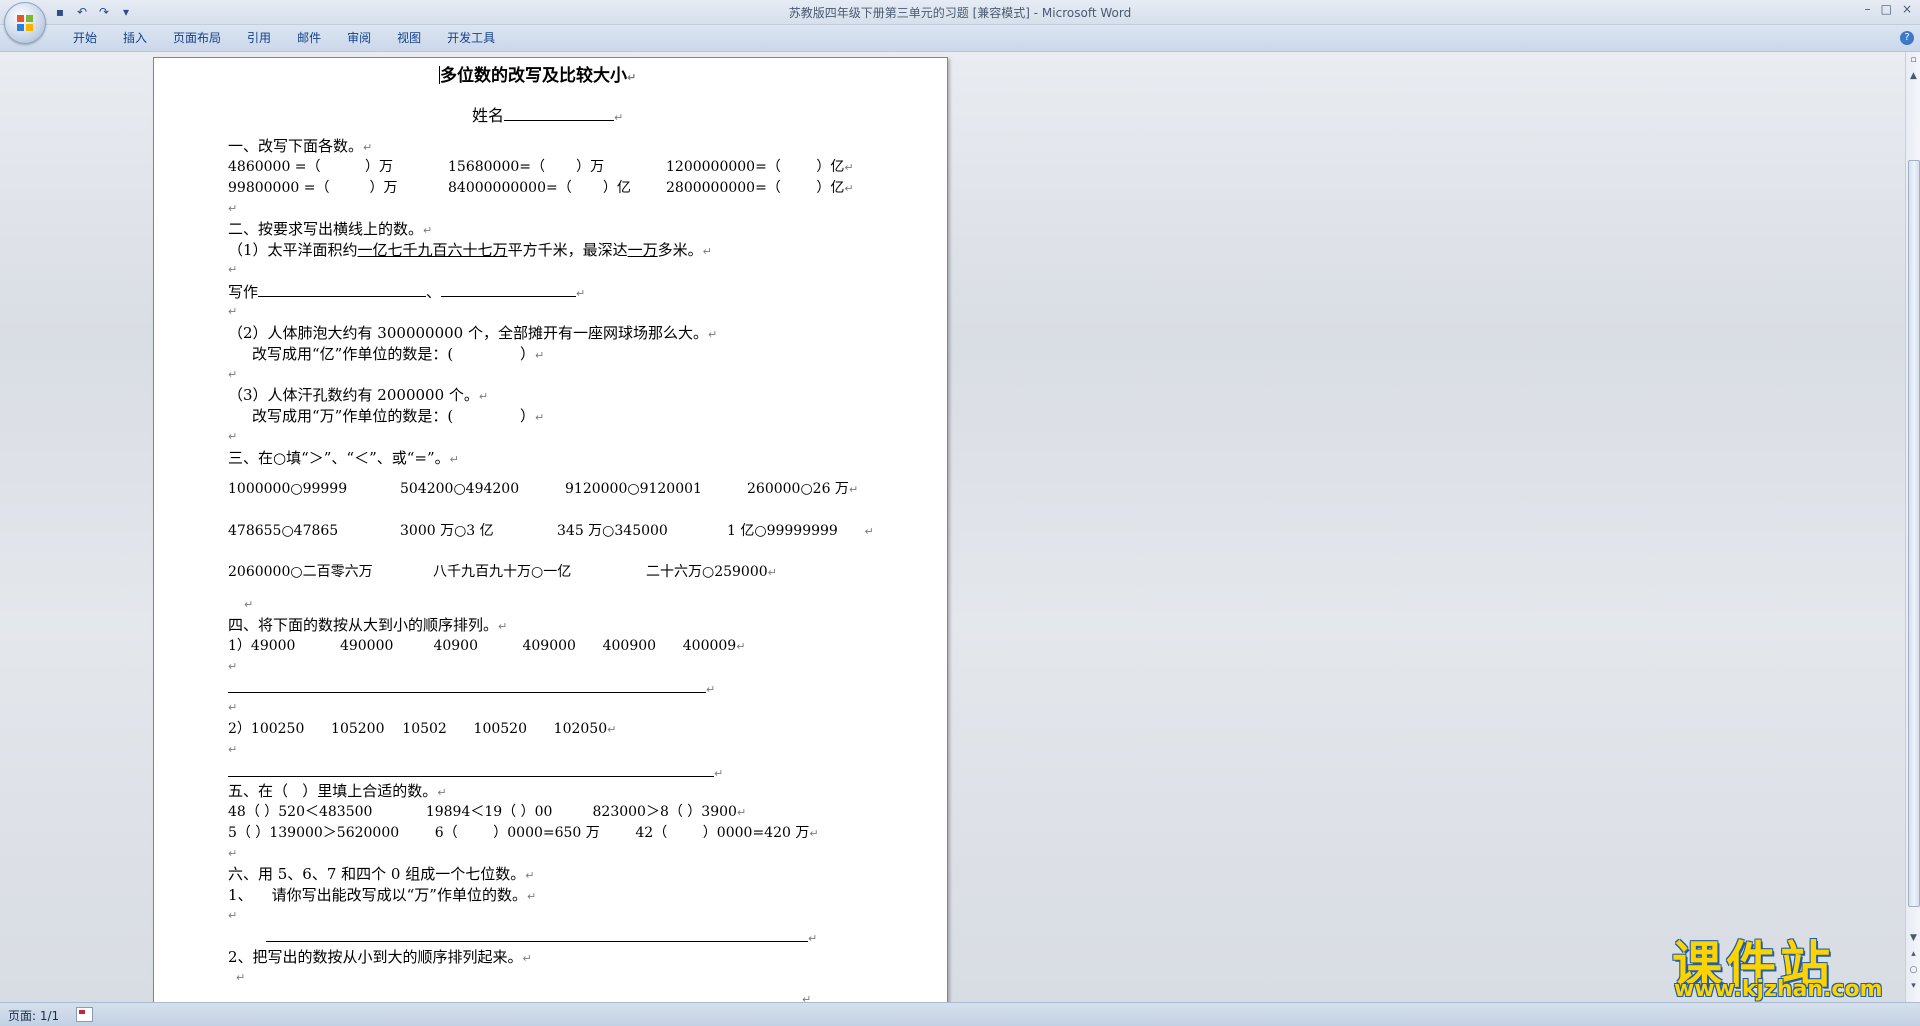 Image resolution: width=1920 pixels, height=1026 pixels. I want to click on tab-developer: 开发工具, so click(471, 38).